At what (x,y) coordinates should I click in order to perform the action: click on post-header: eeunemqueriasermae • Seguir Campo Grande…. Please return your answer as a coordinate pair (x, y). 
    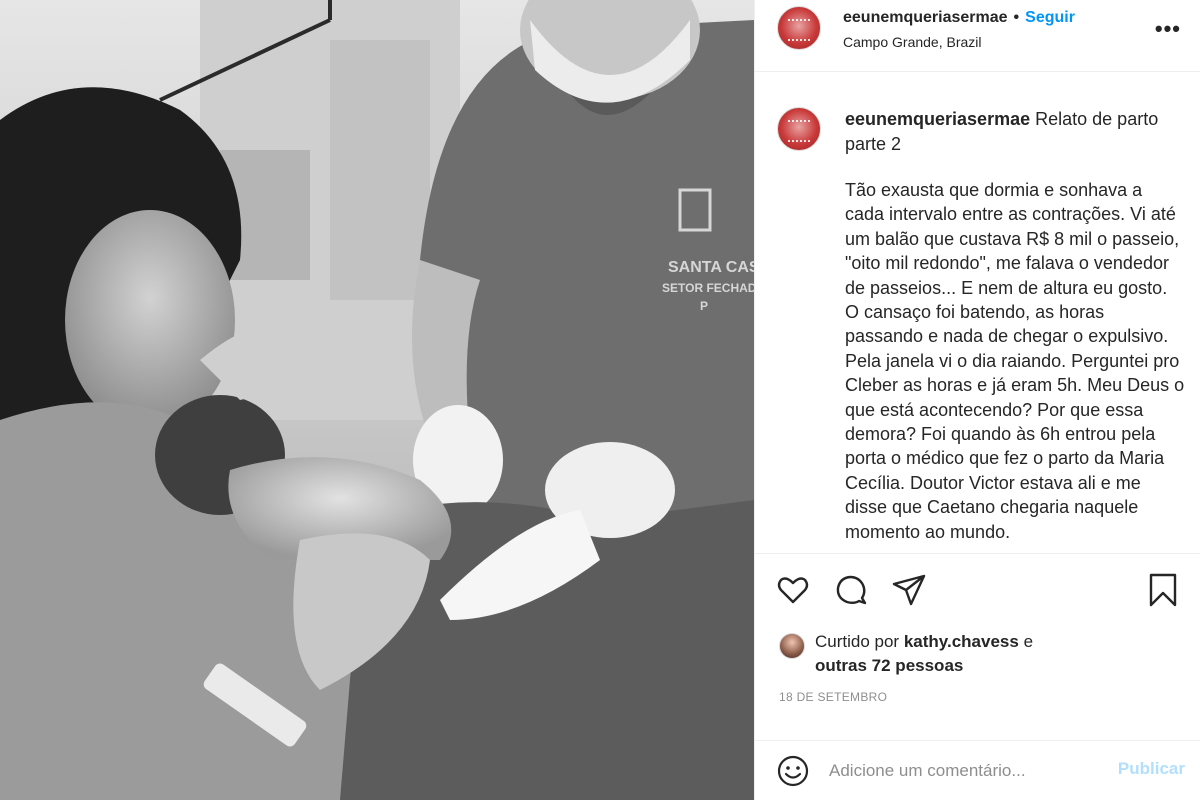
    Looking at the image, I should click on (977, 36).